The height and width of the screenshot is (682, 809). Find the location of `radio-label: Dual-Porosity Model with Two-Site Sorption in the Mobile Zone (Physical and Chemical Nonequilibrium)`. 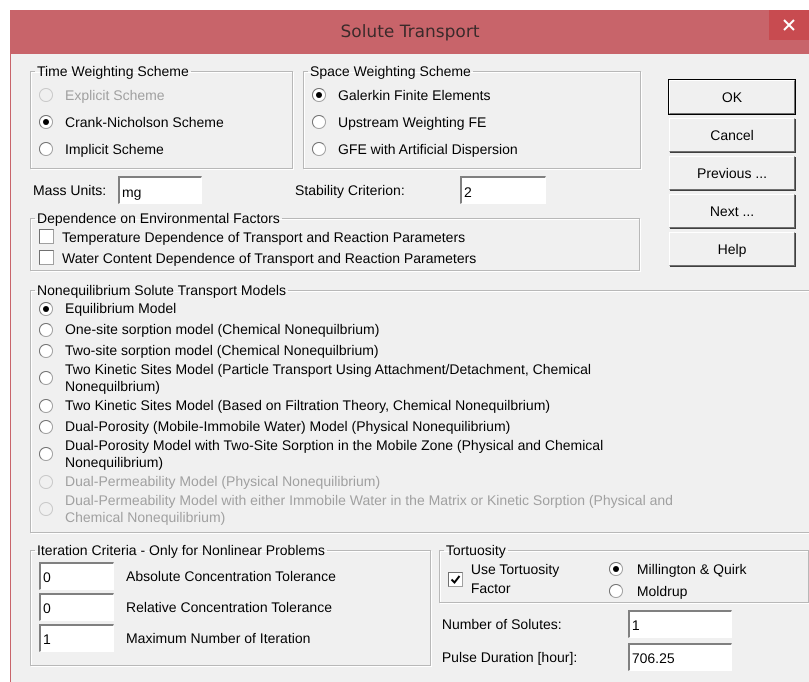

radio-label: Dual-Porosity Model with Two-Site Sorption in the Mobile Zone (Physical and Chemical Nonequilibrium) is located at coordinates (334, 454).